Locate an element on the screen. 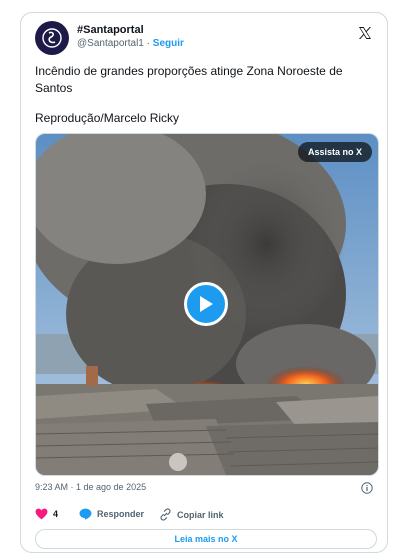 The height and width of the screenshot is (555, 402). play-icon is located at coordinates (206, 304).